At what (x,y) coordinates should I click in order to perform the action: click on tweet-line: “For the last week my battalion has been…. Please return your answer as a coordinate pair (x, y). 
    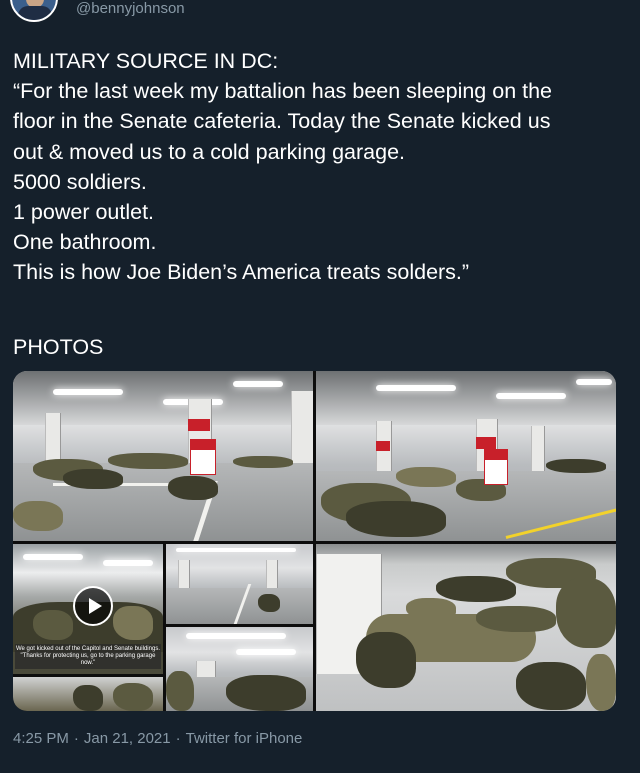
    Looking at the image, I should click on (283, 91).